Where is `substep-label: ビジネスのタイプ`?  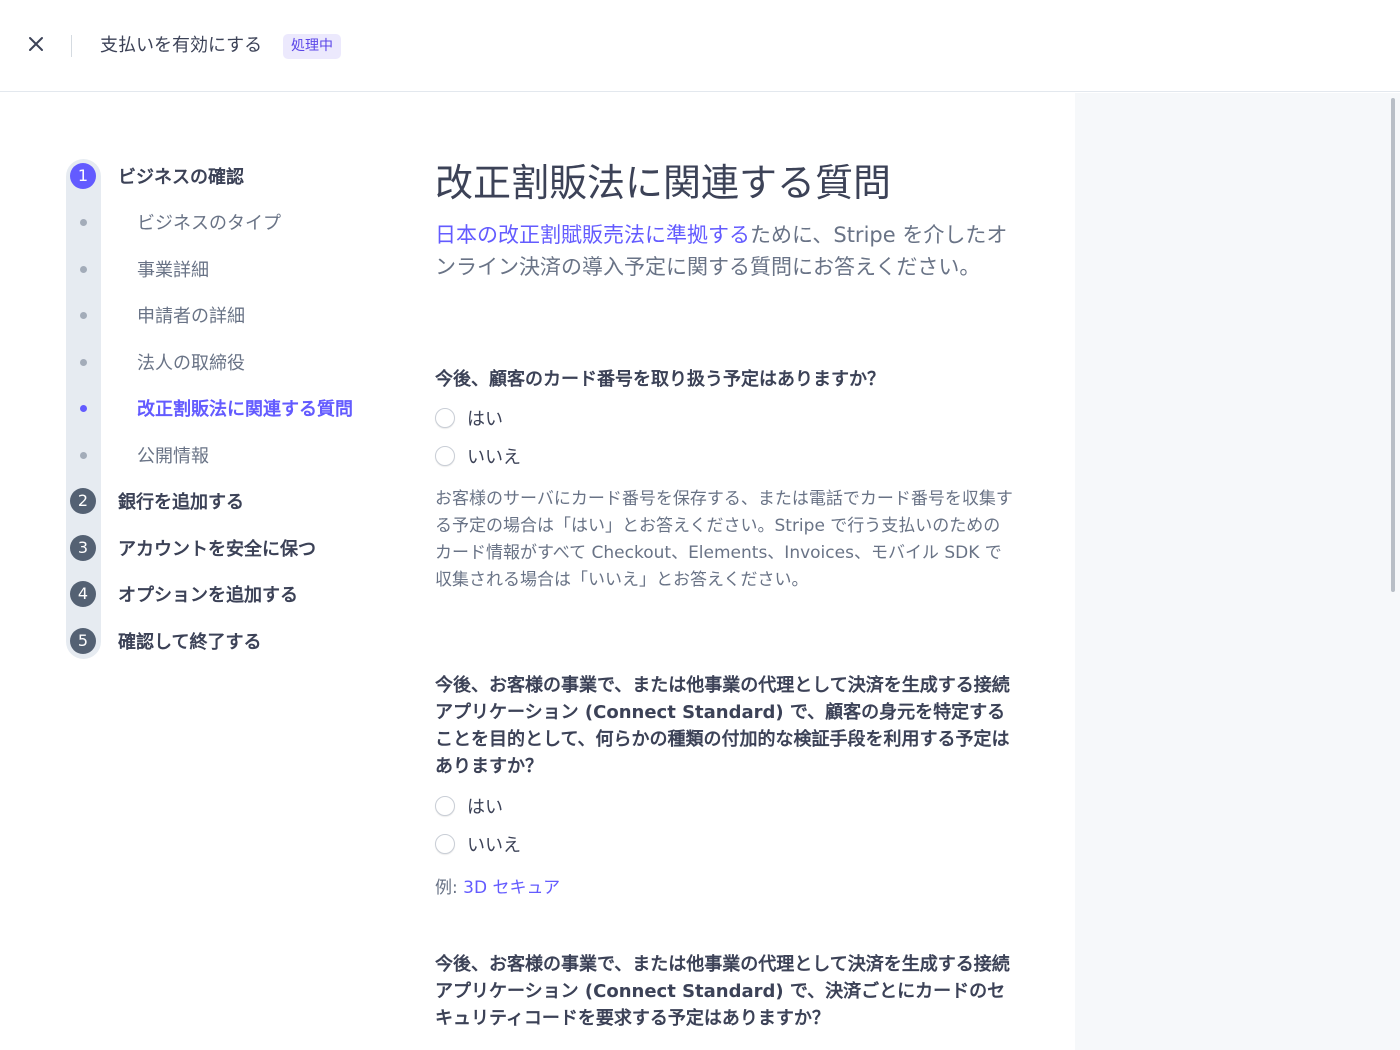 substep-label: ビジネスのタイプ is located at coordinates (209, 223).